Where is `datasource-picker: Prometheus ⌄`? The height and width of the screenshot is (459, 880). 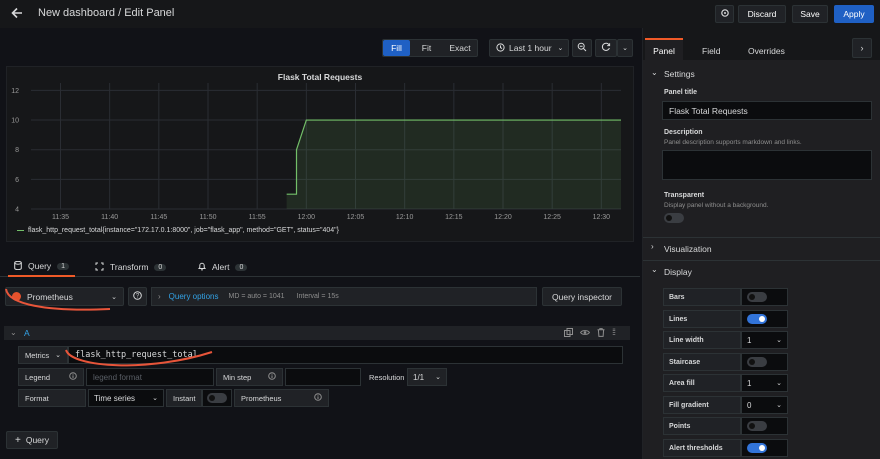
datasource-picker: Prometheus ⌄ is located at coordinates (64, 296).